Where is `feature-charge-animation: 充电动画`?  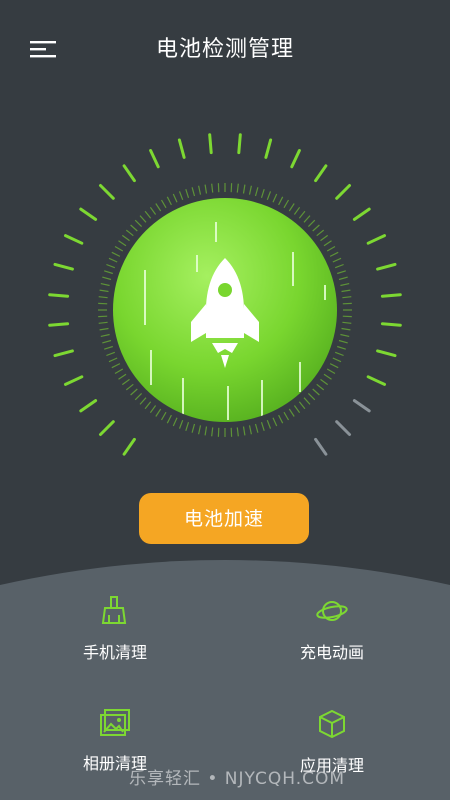 feature-charge-animation: 充电动画 is located at coordinates (332, 629).